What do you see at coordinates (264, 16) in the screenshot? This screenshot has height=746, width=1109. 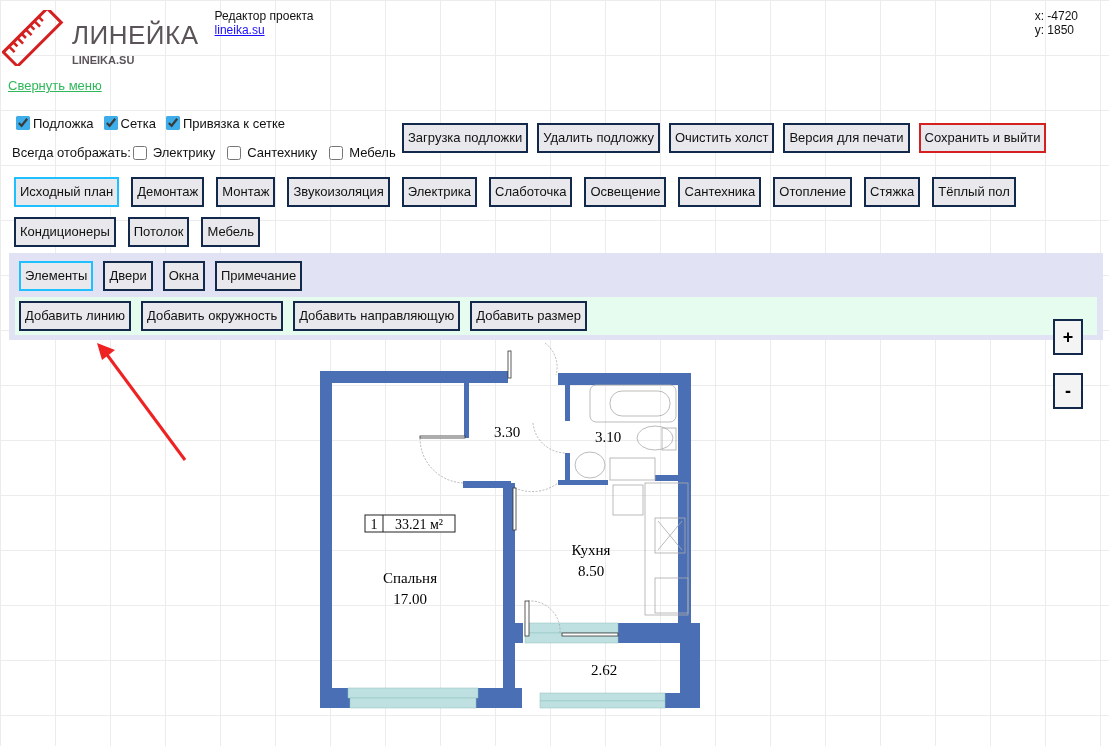 I see `editor-label: Редактор проекта` at bounding box center [264, 16].